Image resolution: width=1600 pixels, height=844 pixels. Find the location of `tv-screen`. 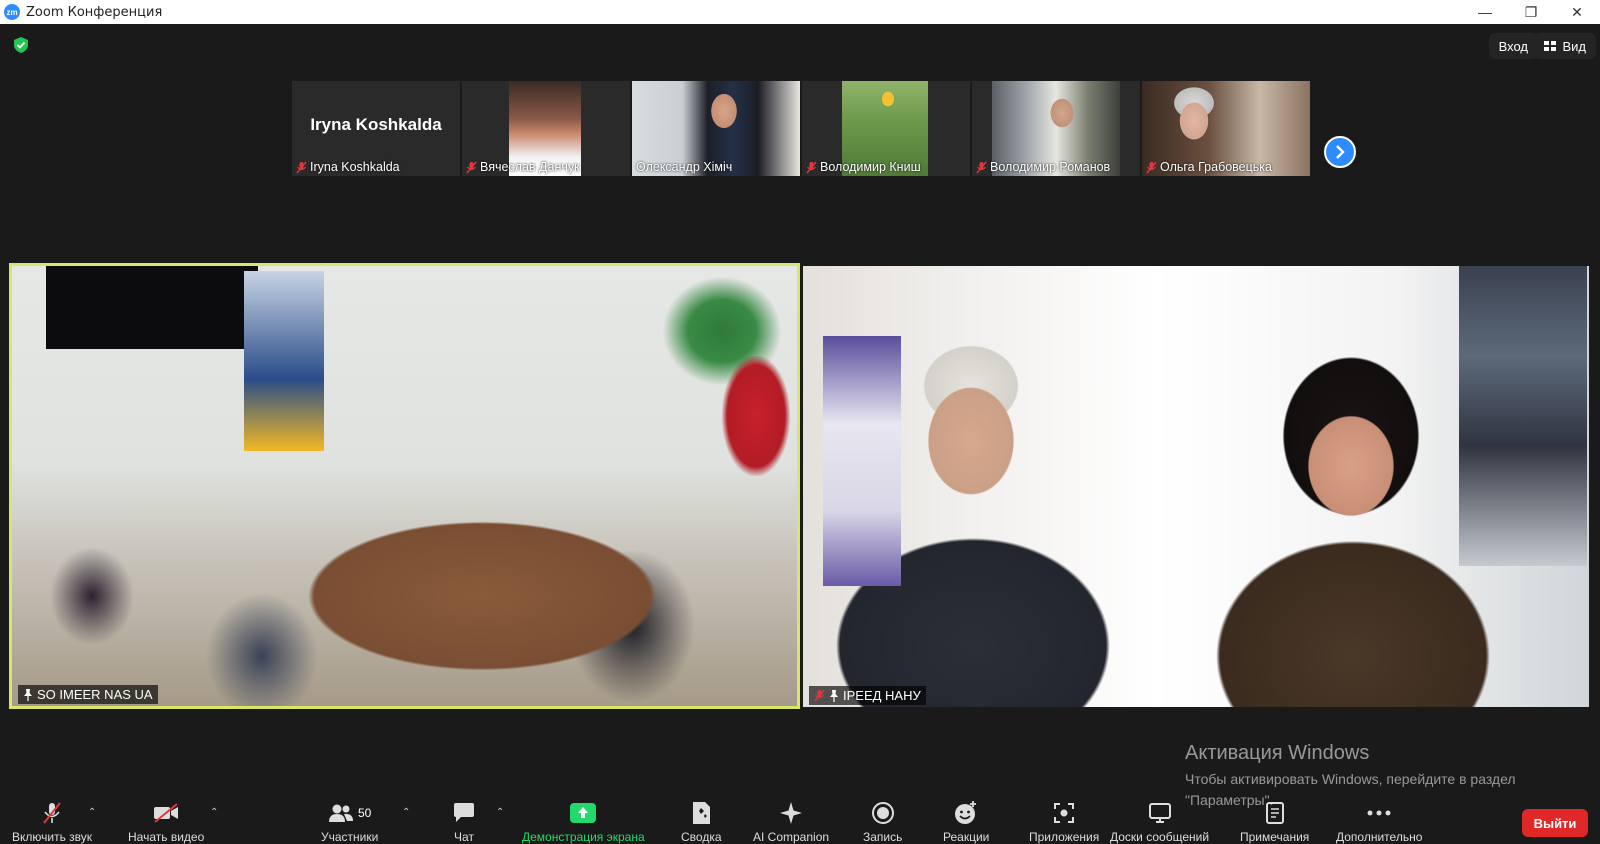

tv-screen is located at coordinates (152, 307).